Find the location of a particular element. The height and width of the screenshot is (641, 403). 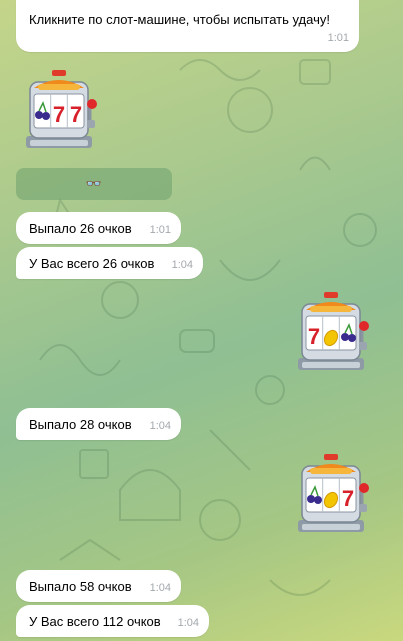

message-text: Выпало 26 очков is located at coordinates (80, 228).